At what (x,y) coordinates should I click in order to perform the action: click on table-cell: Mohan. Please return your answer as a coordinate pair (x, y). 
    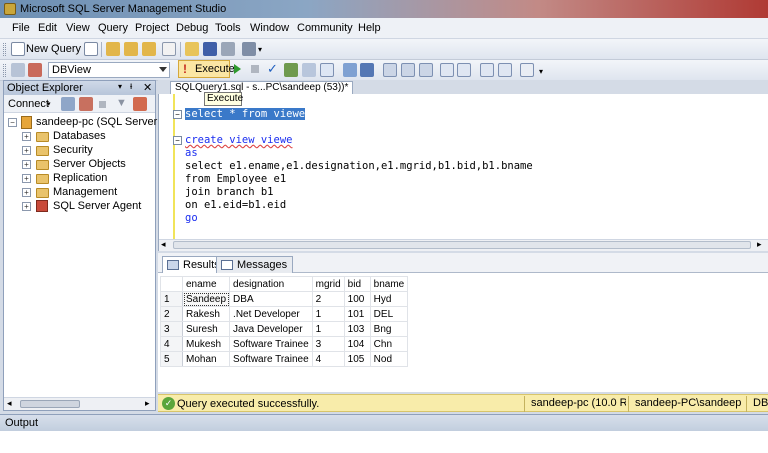
    Looking at the image, I should click on (206, 359).